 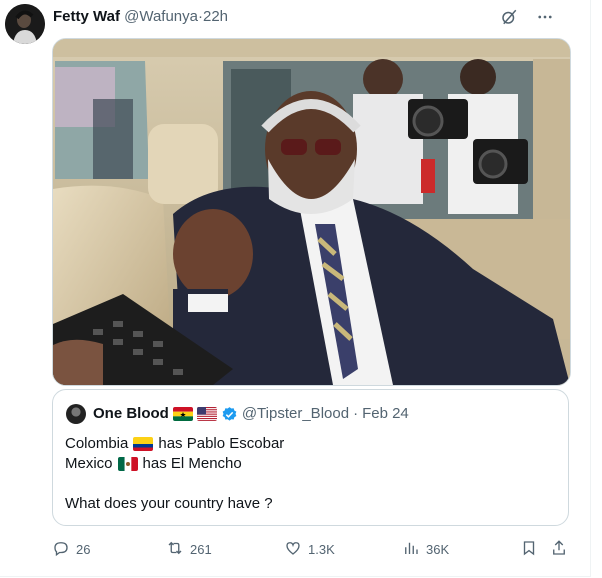 What do you see at coordinates (97, 443) in the screenshot?
I see `quoted-line-text: Colombia` at bounding box center [97, 443].